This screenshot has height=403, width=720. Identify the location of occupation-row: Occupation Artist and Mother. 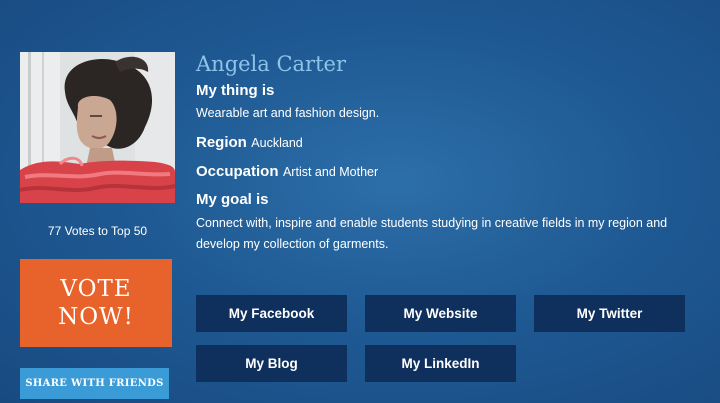
(287, 172).